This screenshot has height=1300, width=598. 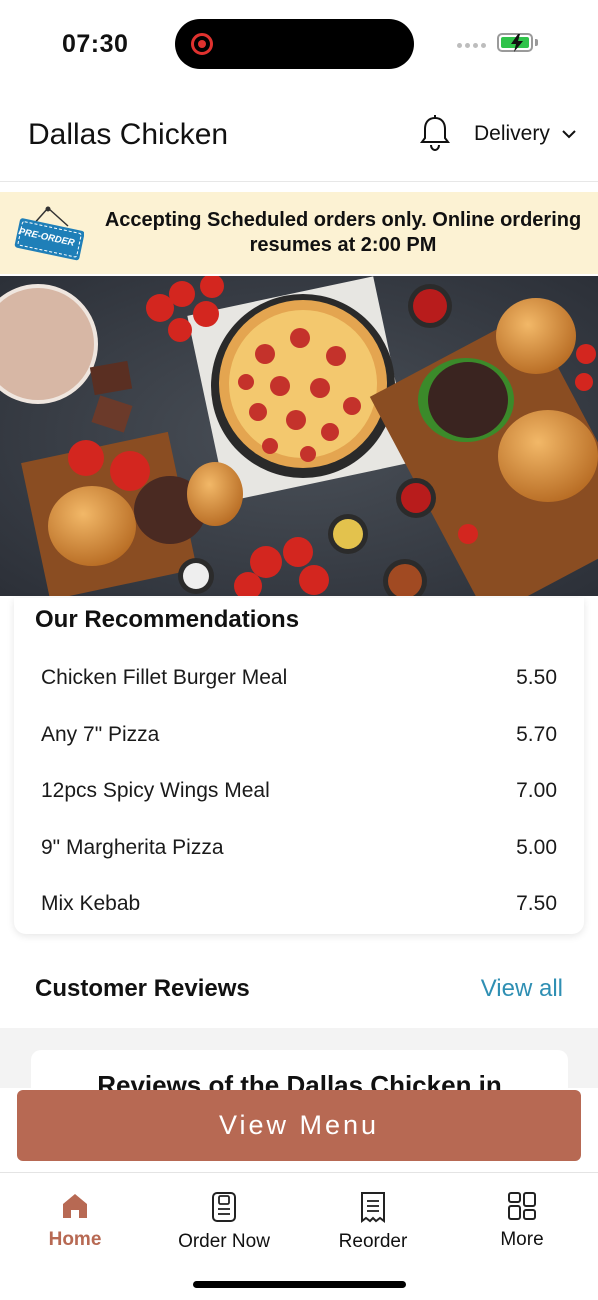 I want to click on battery-icon, so click(x=515, y=42).